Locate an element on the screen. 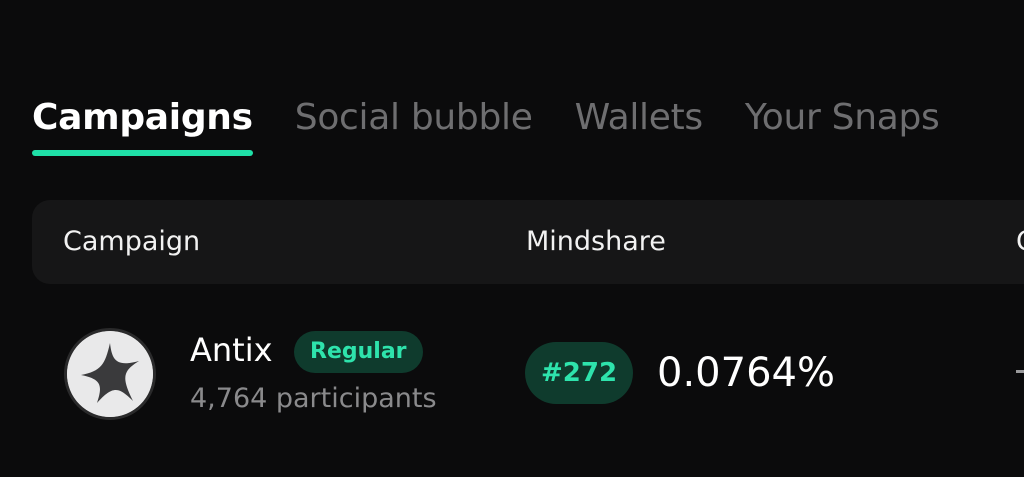 The width and height of the screenshot is (1024, 477). tab-wallets: Wallets is located at coordinates (639, 118).